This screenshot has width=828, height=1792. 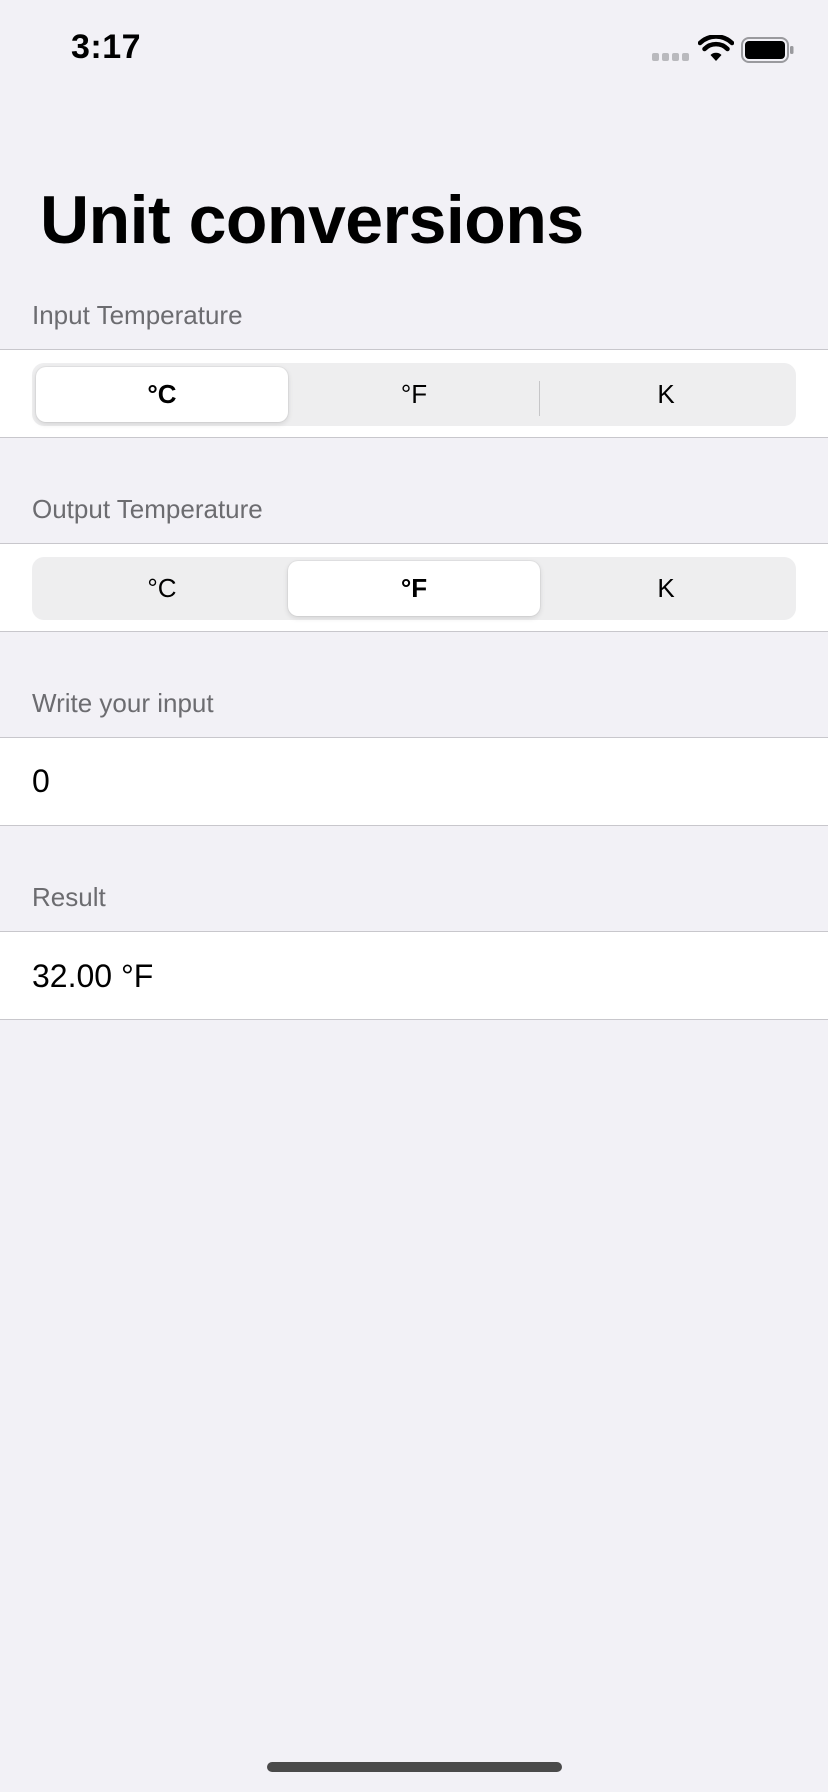 I want to click on output-segment-celsius: °C, so click(x=162, y=588).